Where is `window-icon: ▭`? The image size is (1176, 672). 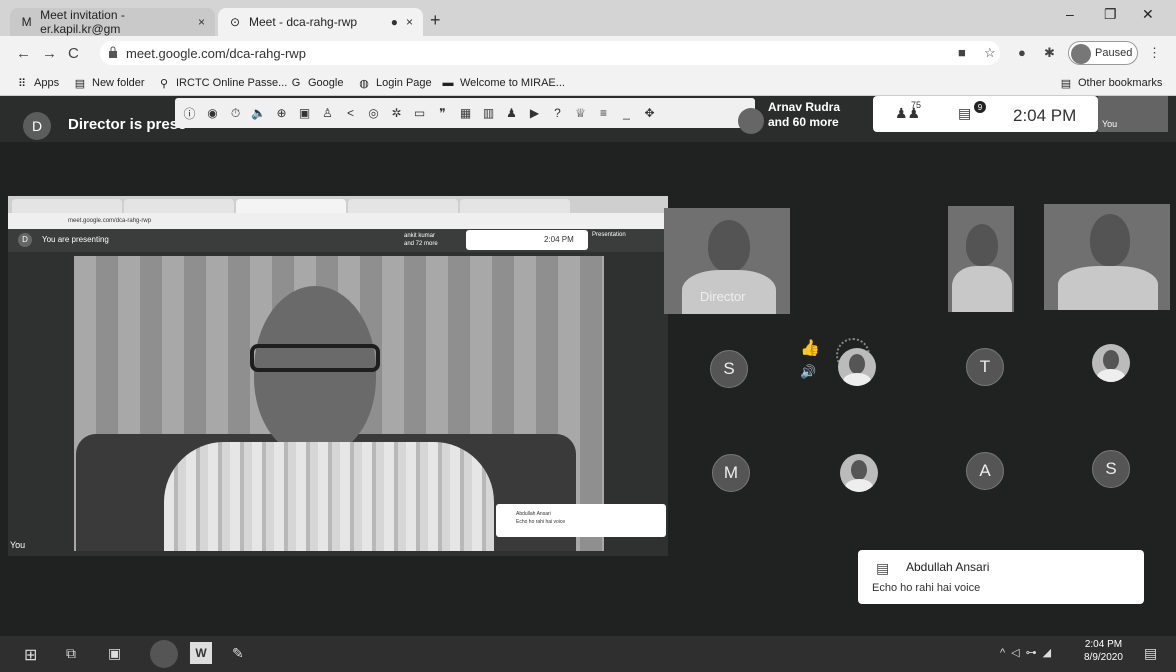
window-icon: ▭ is located at coordinates (419, 113).